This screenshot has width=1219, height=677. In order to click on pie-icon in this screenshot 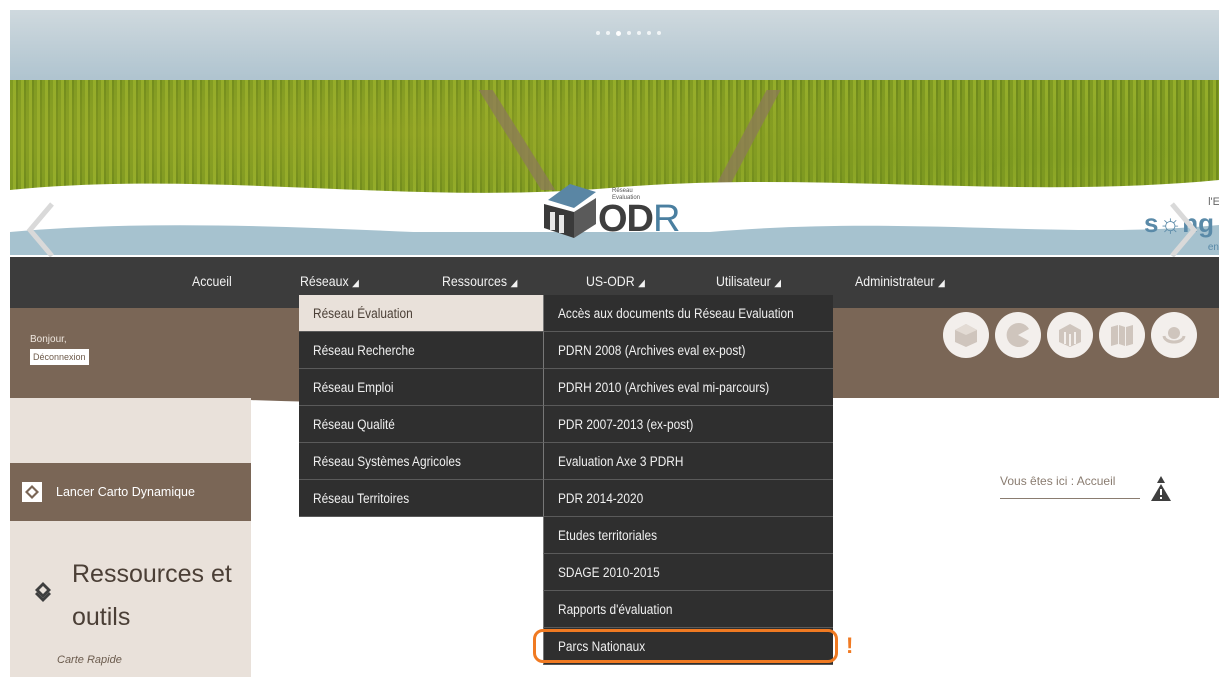, I will do `click(1018, 335)`.